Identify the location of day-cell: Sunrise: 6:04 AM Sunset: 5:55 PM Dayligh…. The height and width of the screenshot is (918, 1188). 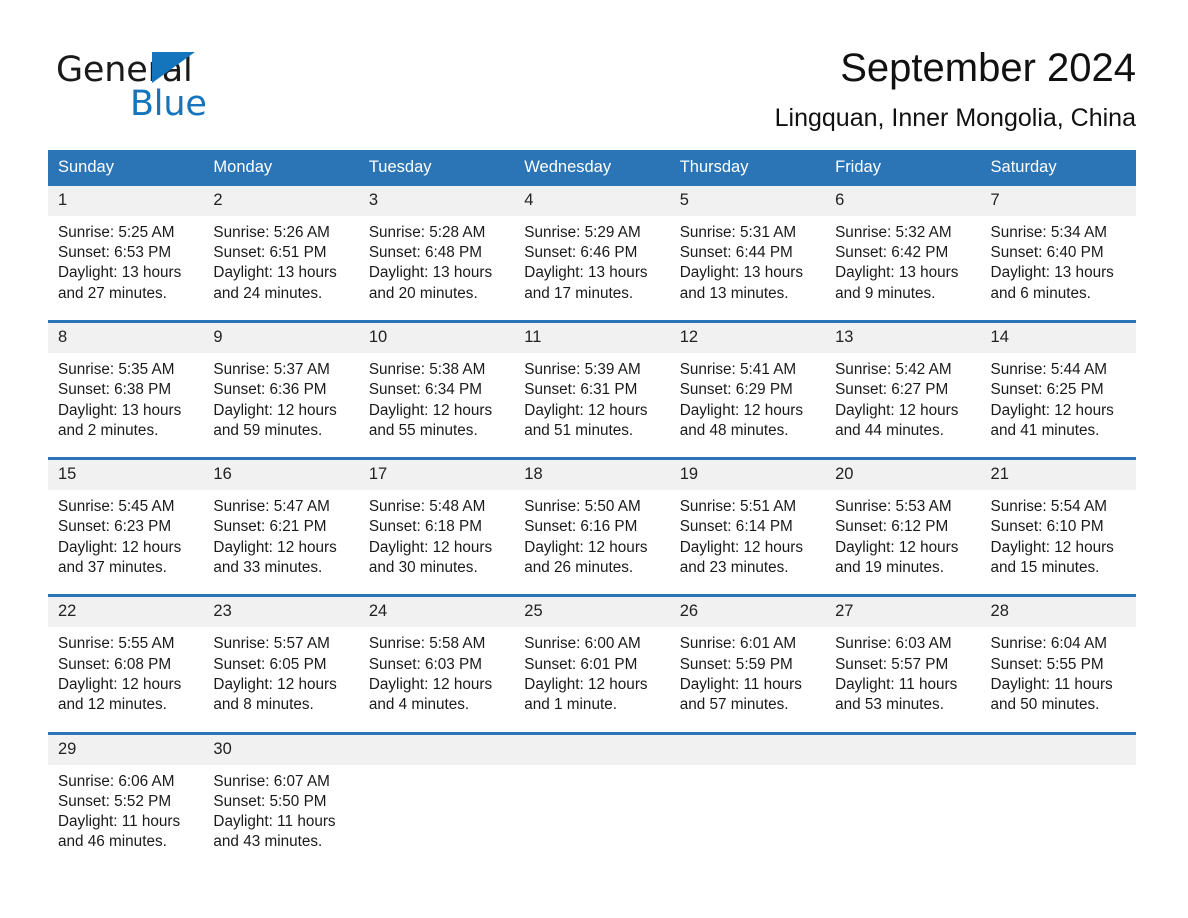
(1058, 680).